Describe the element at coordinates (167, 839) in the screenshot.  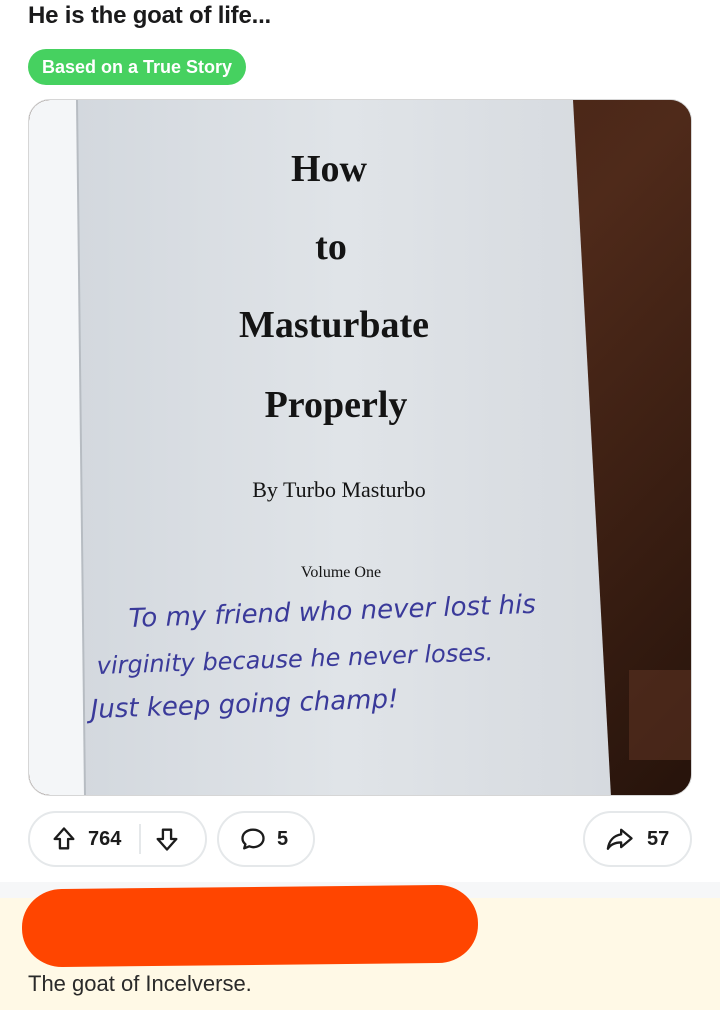
I see `arrow-down-icon` at that location.